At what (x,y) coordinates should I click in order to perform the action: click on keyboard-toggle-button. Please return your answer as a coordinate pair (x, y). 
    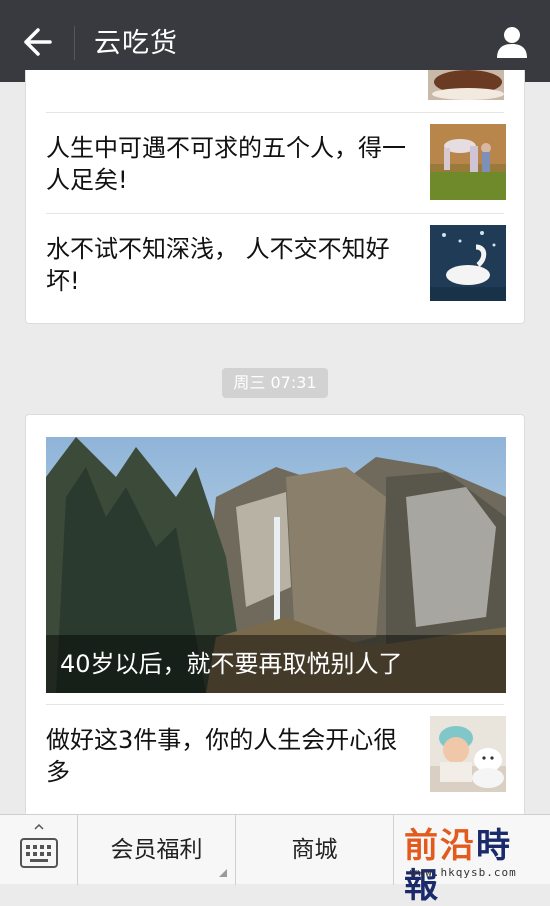
    Looking at the image, I should click on (39, 850).